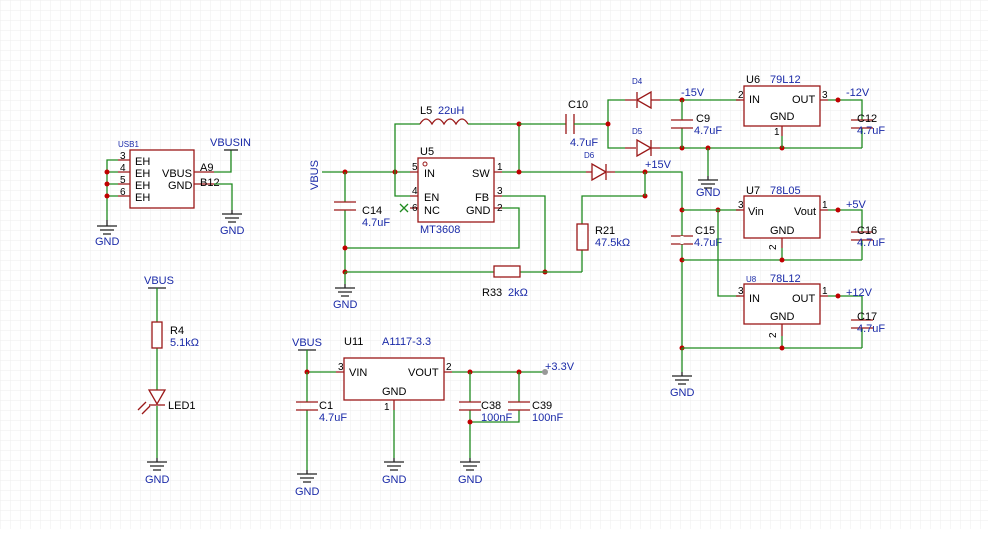  I want to click on svg-text: D5, so click(637, 131).